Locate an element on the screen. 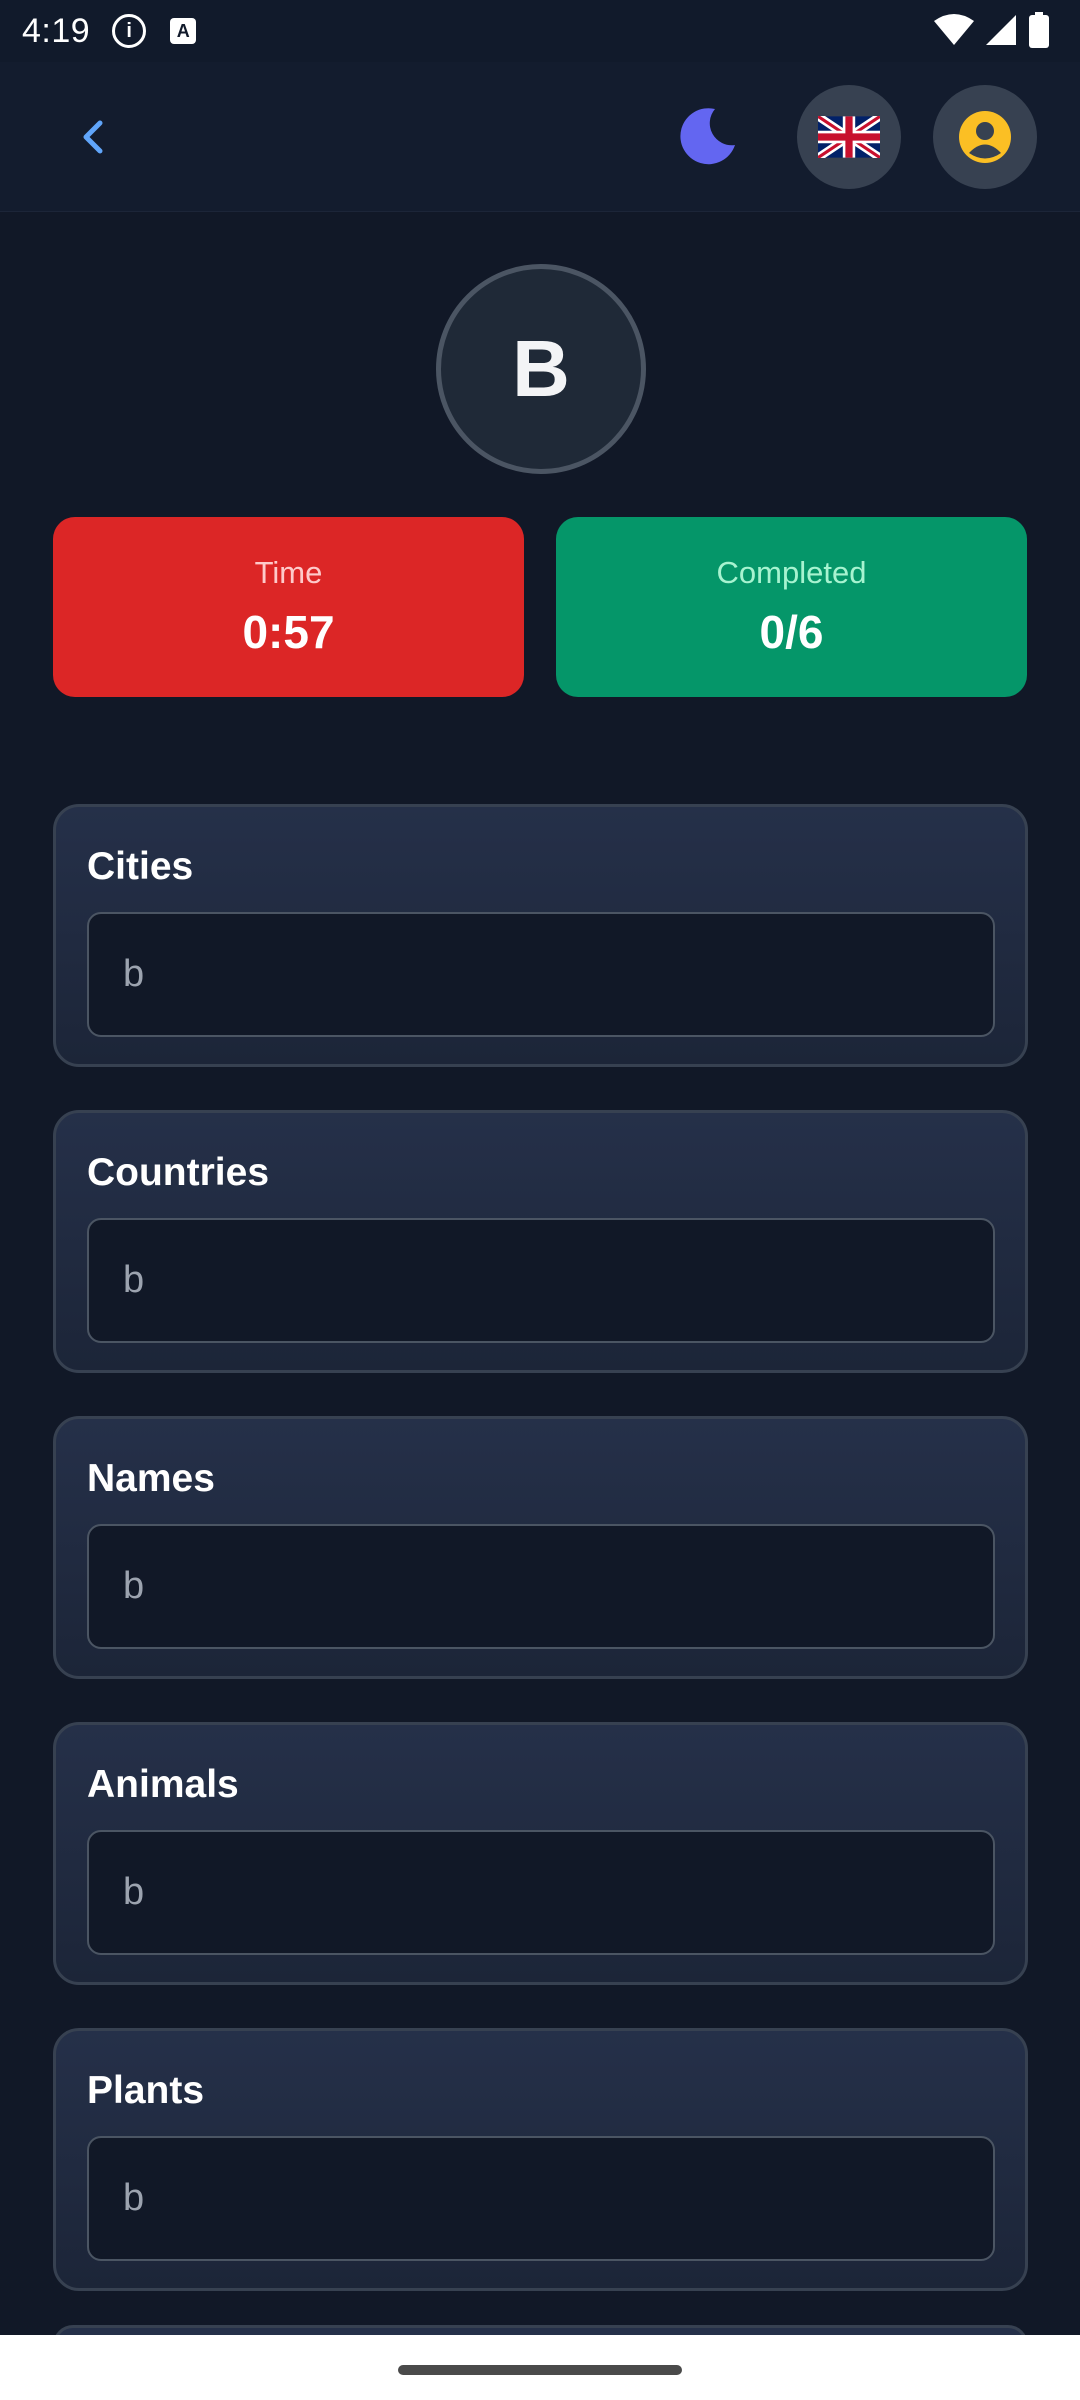 The height and width of the screenshot is (2400, 1080). category-card-countries: Countries is located at coordinates (540, 1241).